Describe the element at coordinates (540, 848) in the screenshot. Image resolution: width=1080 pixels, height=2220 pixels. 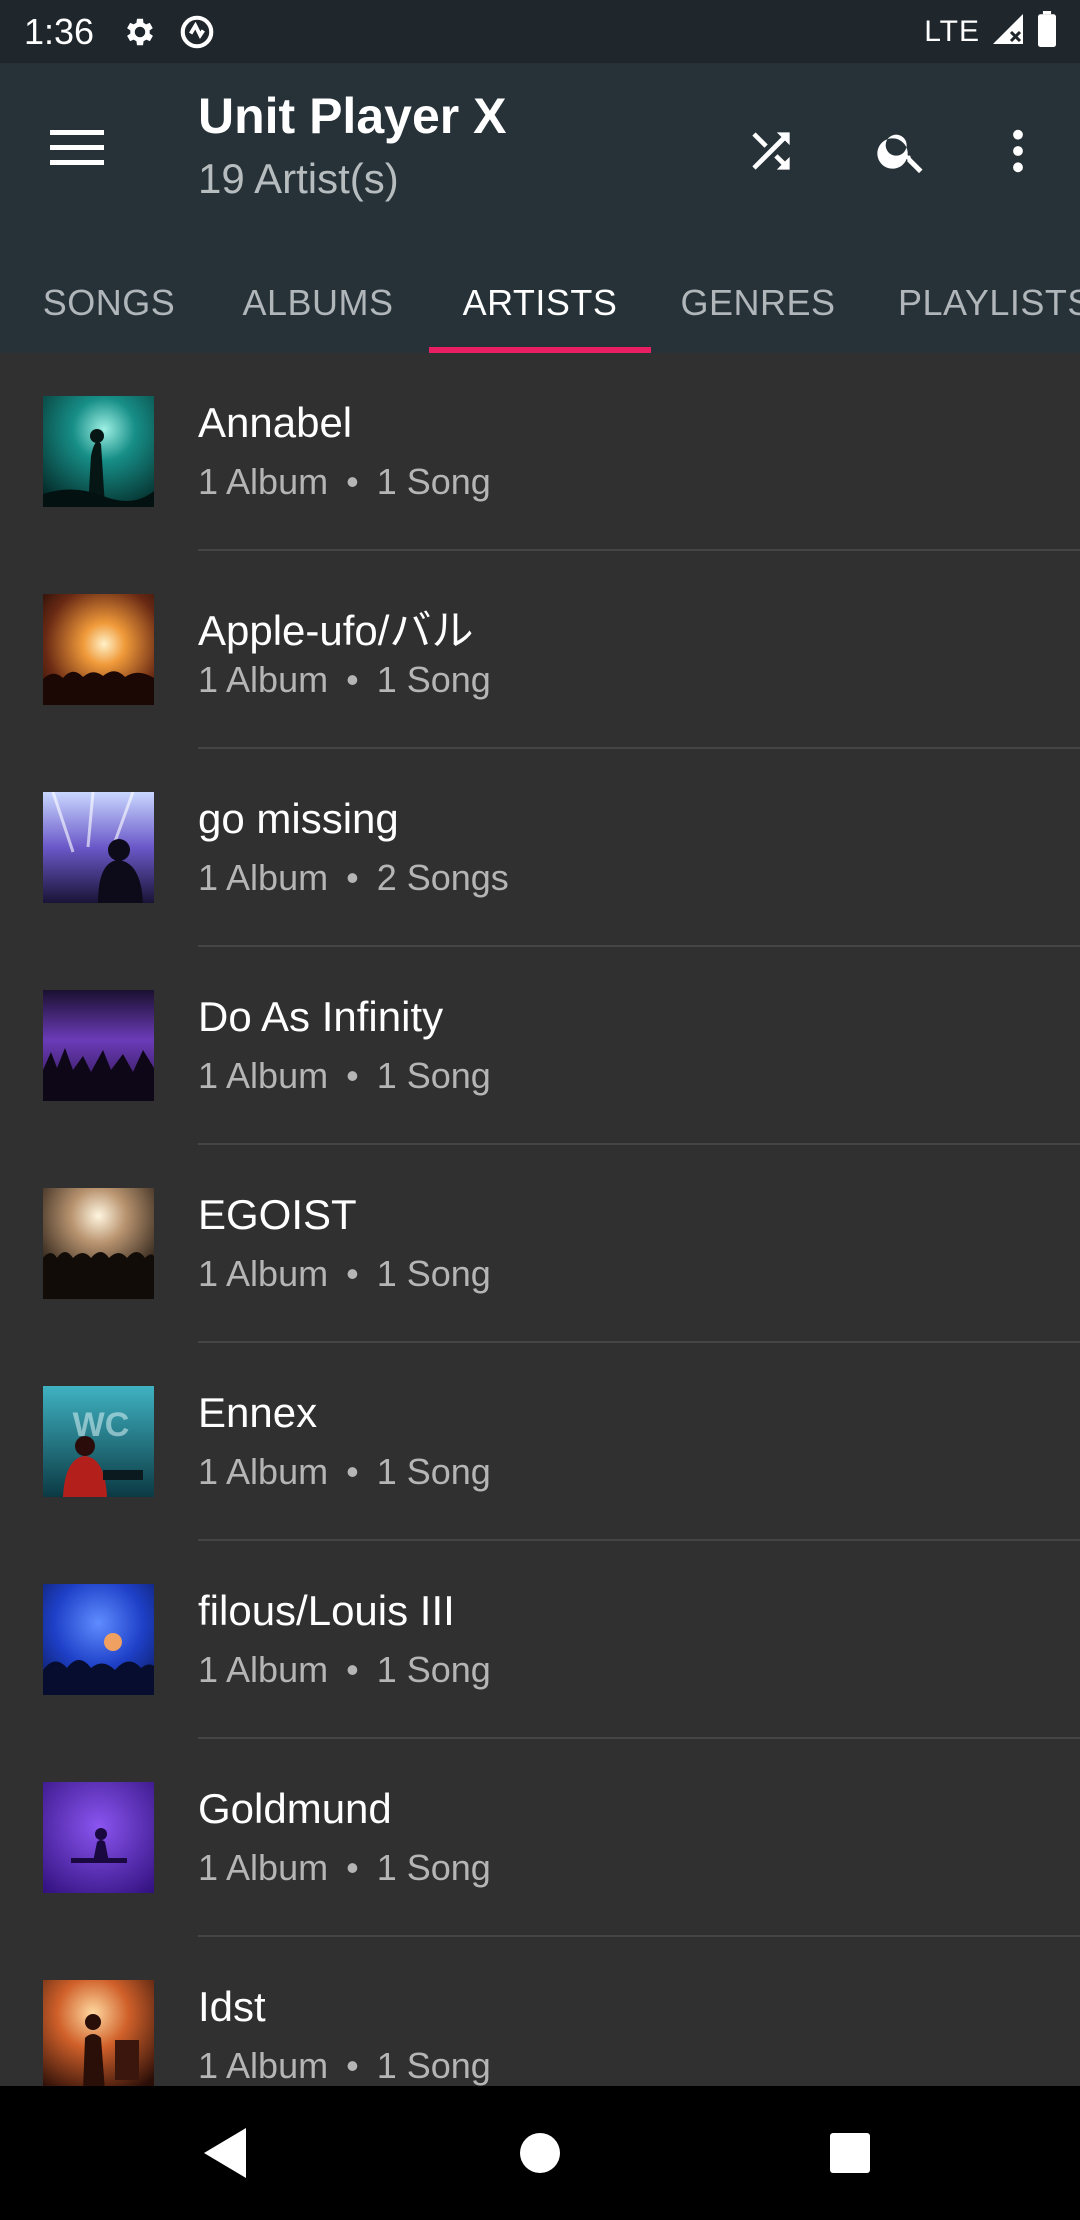
I see `list-item: go missing 1 Album • 2 Songs` at that location.